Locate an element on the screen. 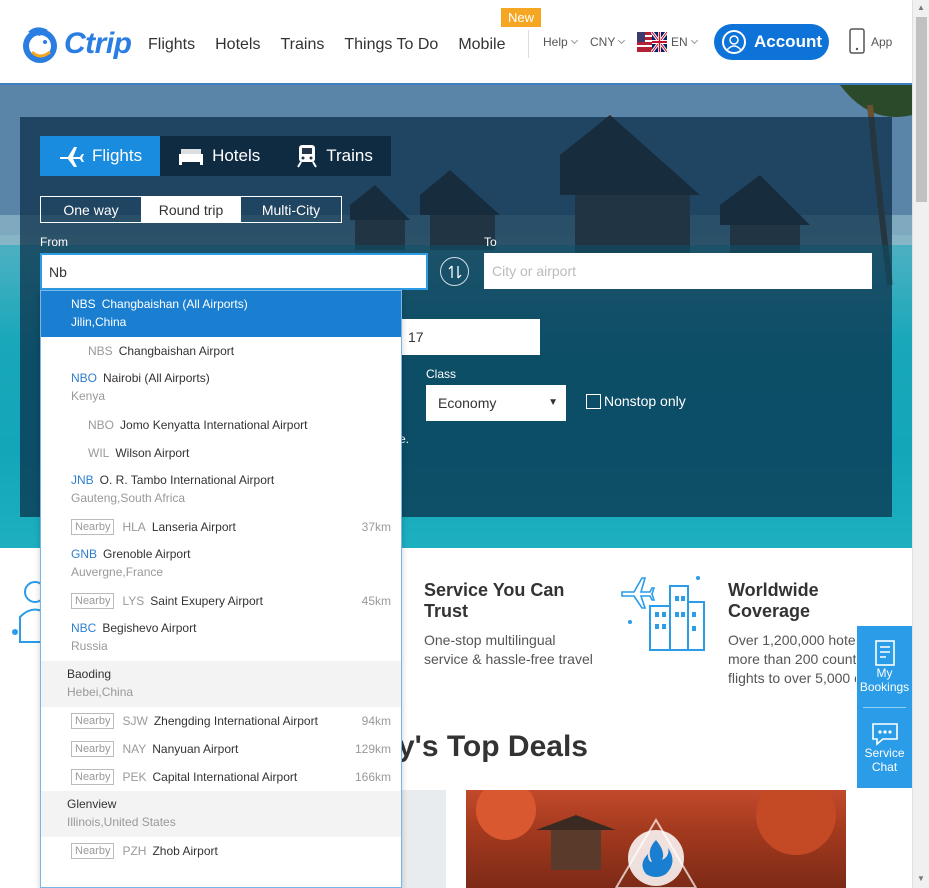  airport-code: NBC is located at coordinates (84, 628).